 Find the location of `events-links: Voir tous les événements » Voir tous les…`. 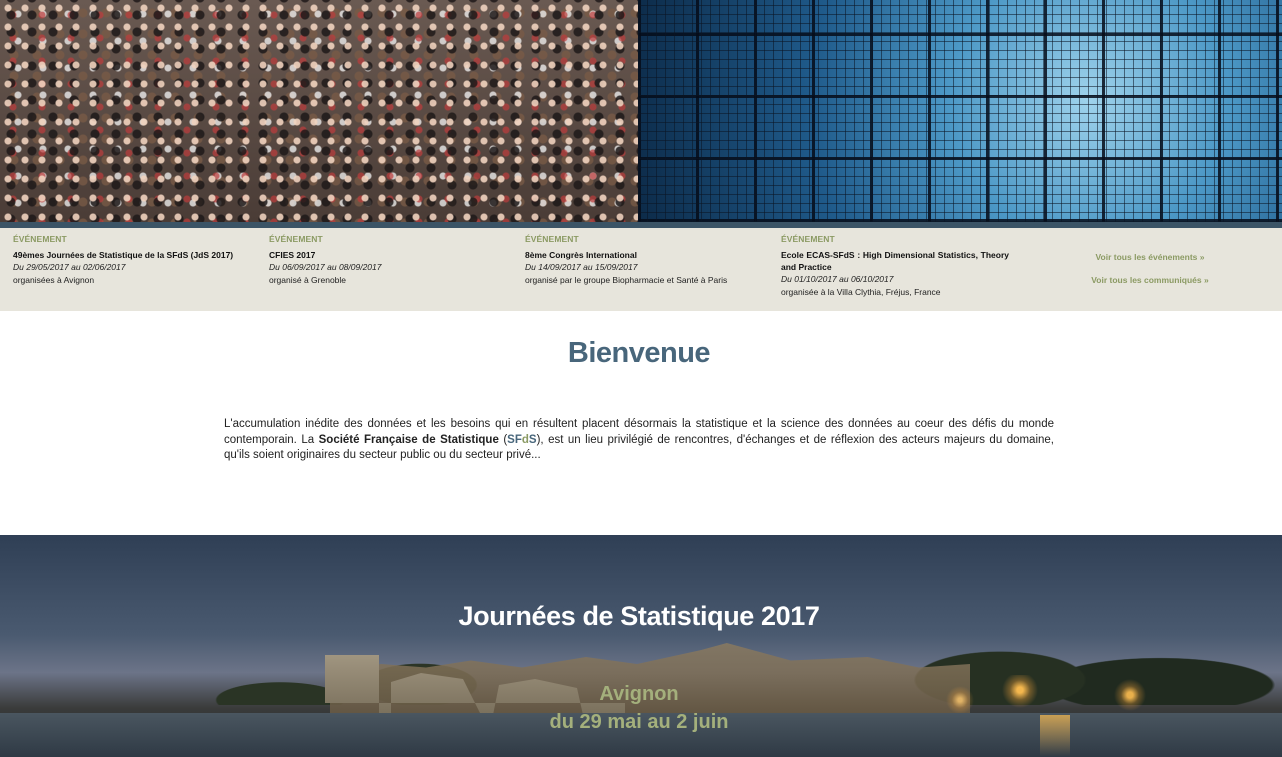

events-links: Voir tous les événements » Voir tous les… is located at coordinates (1150, 275).